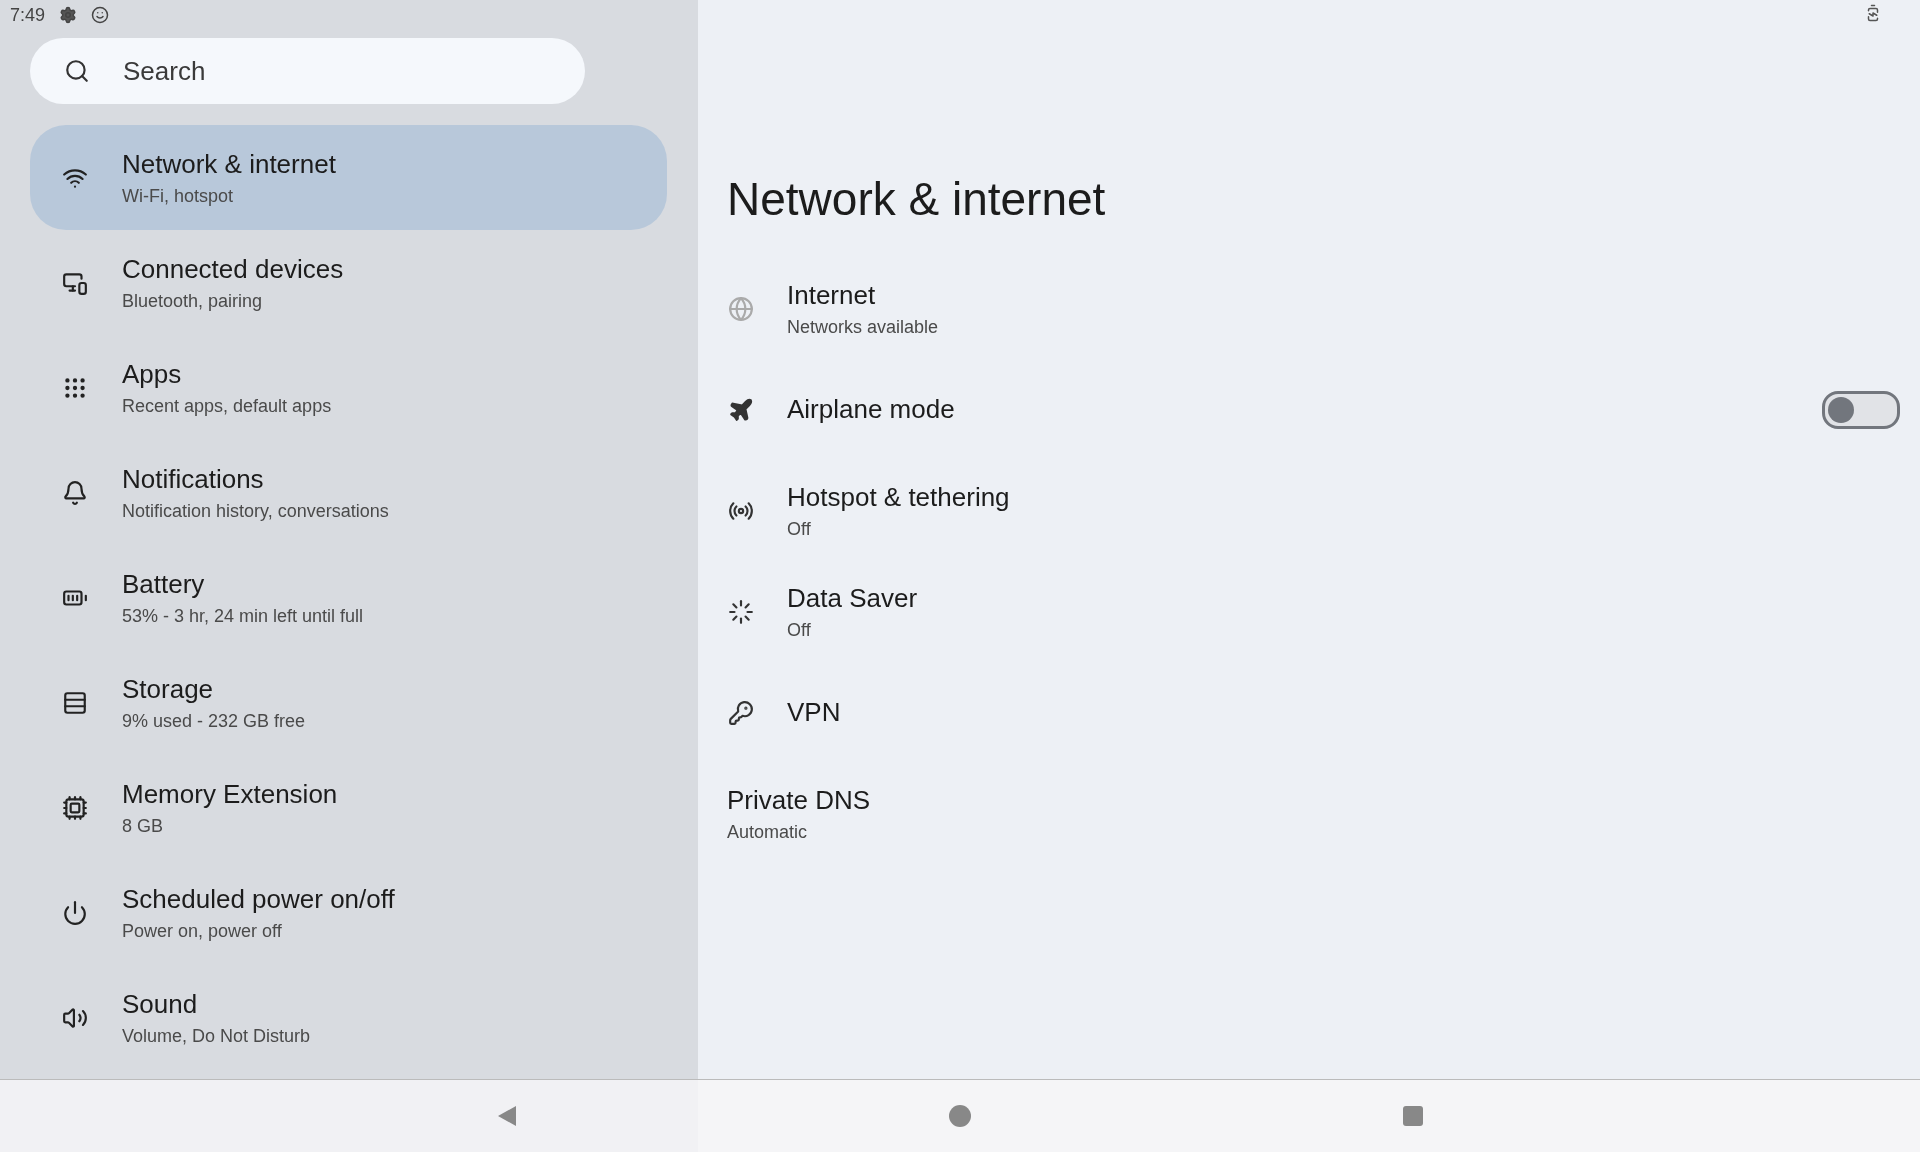  I want to click on sidebar-item: Notifications Notification history, conversations, so click(348, 492).